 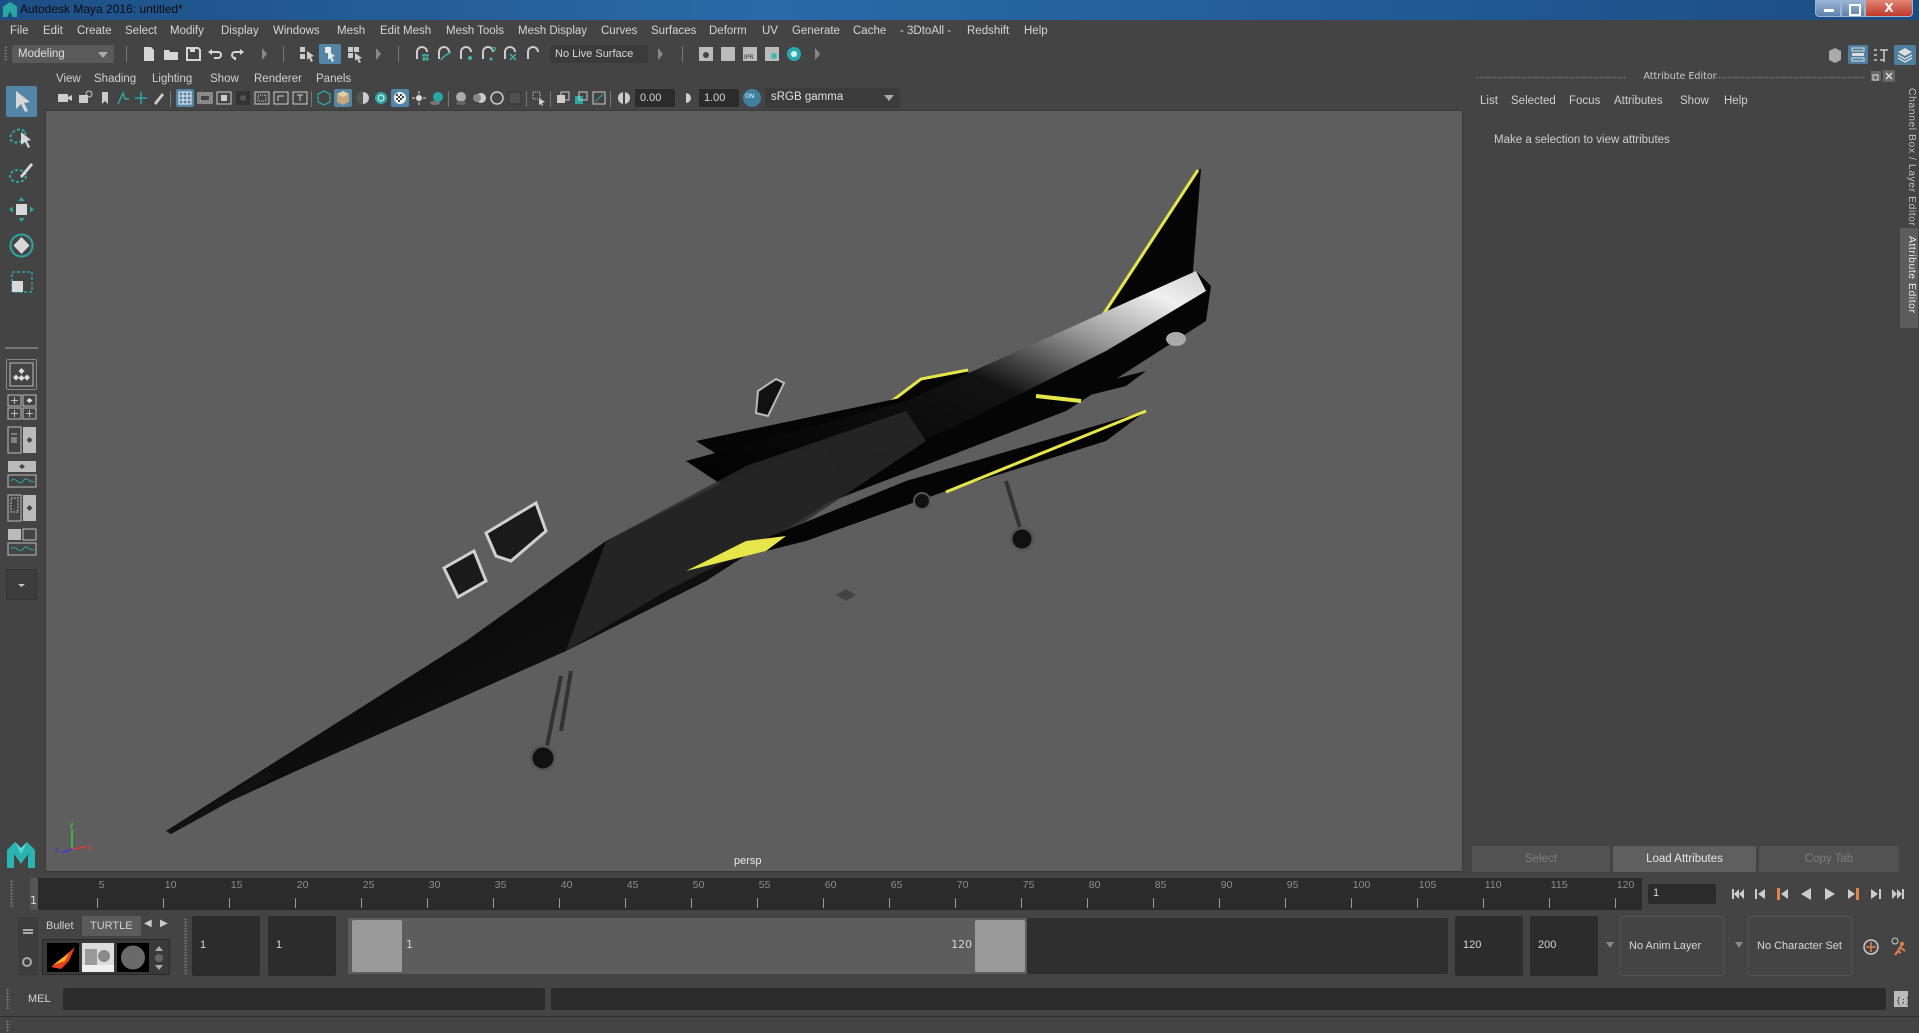 What do you see at coordinates (488, 54) in the screenshot?
I see `snap-projected-center-icon` at bounding box center [488, 54].